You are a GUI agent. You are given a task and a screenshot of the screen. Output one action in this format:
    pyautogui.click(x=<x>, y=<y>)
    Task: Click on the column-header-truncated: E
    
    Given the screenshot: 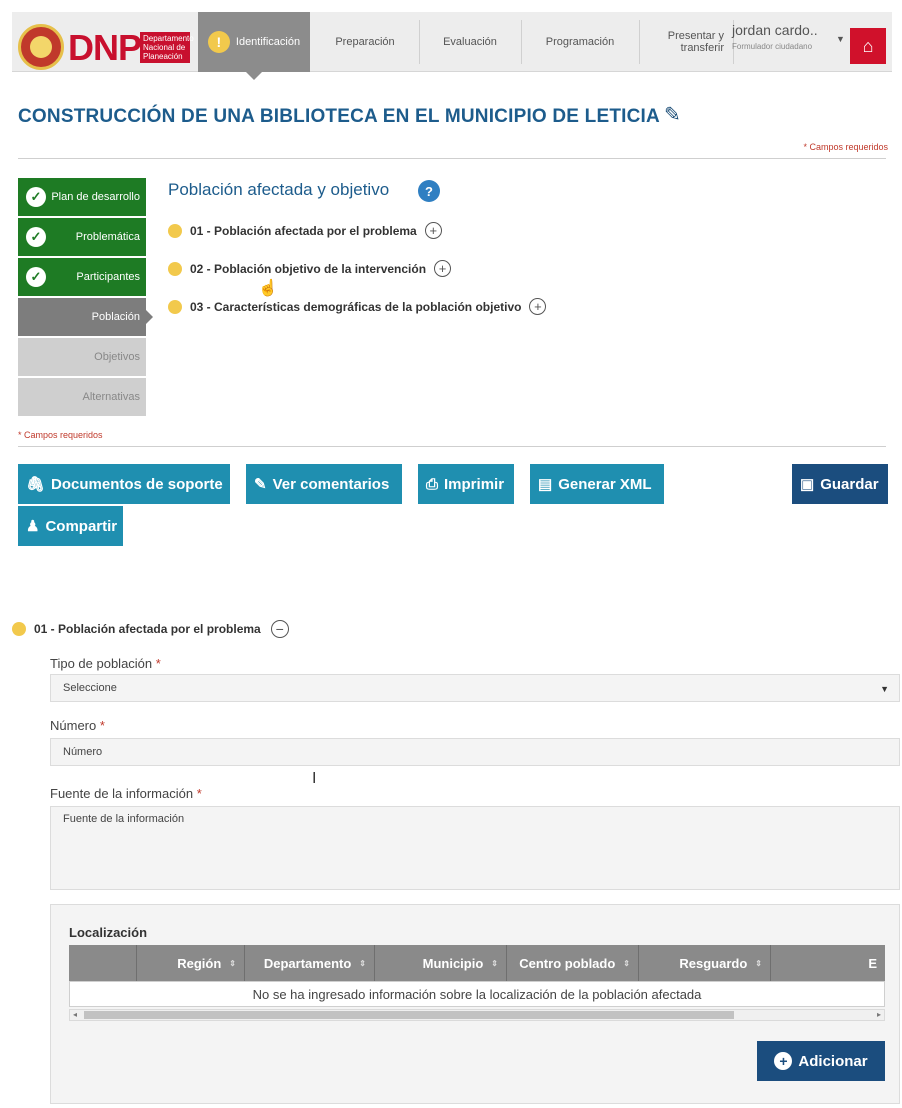 What is the action you would take?
    pyautogui.click(x=828, y=963)
    